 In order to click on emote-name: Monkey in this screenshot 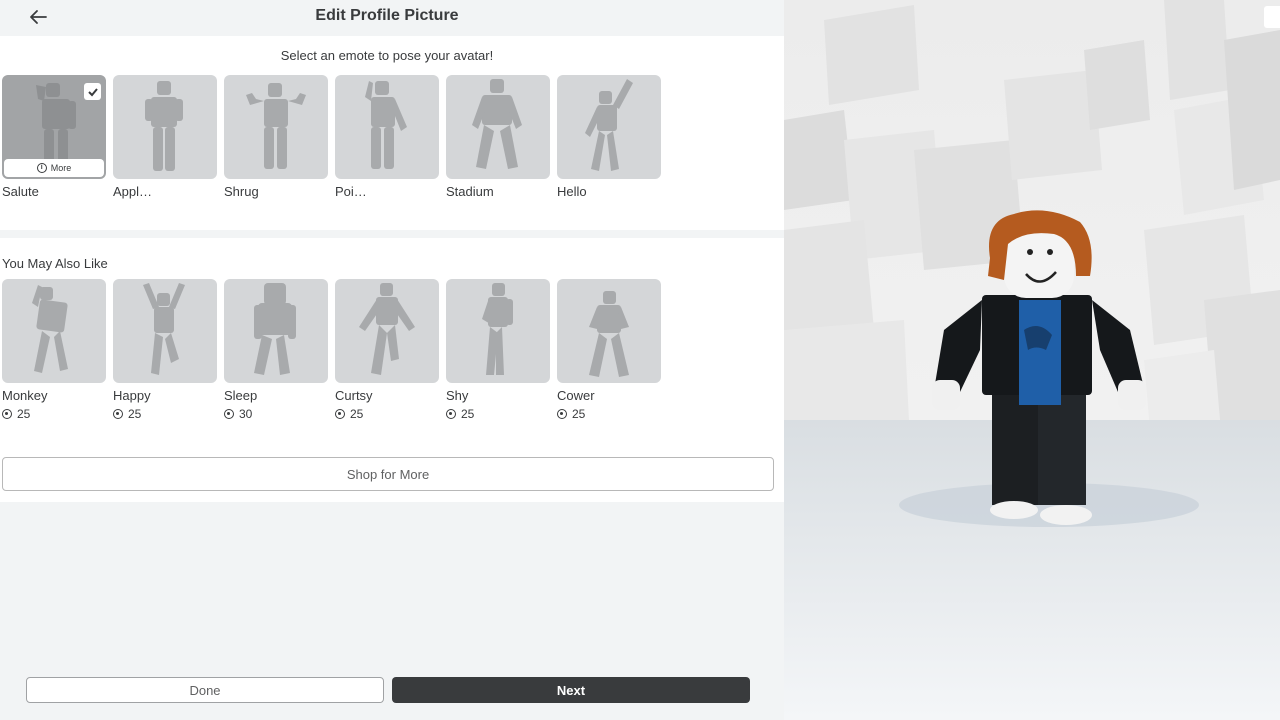, I will do `click(25, 395)`.